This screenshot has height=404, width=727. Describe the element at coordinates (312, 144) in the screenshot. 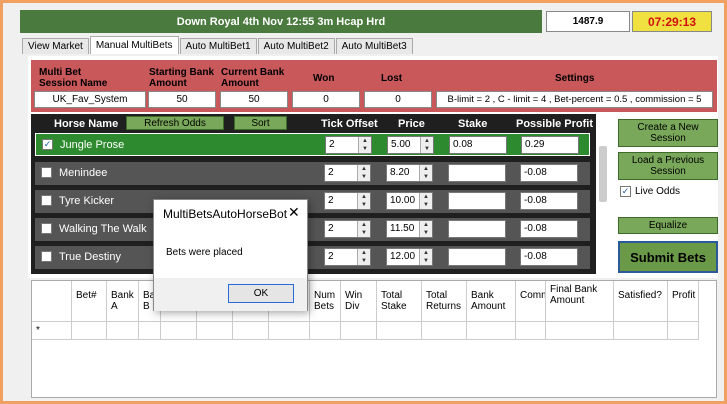

I see `horse-row: ✓ Jungle Prose 2 ▲ ▼ 5.00 ▲ ▼ 0.08 0.29` at that location.